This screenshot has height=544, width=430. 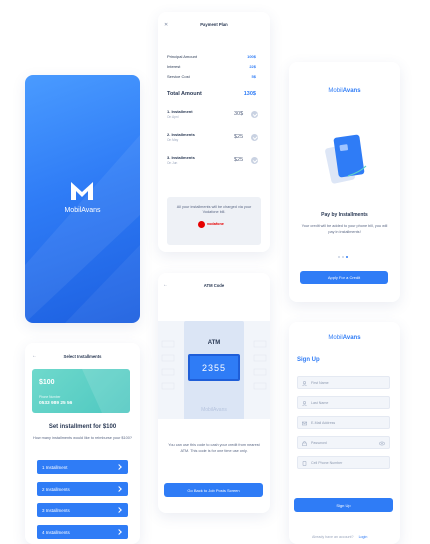 I want to click on atm-code-value: 2355, so click(x=214, y=368).